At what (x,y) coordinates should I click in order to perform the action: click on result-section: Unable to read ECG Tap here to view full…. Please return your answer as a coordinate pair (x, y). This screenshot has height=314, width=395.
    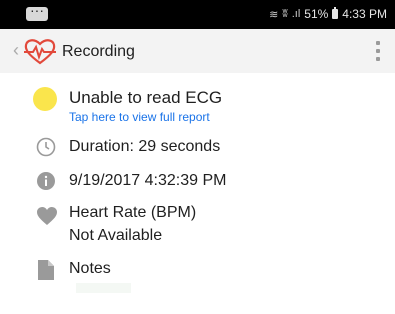
    Looking at the image, I should click on (197, 104).